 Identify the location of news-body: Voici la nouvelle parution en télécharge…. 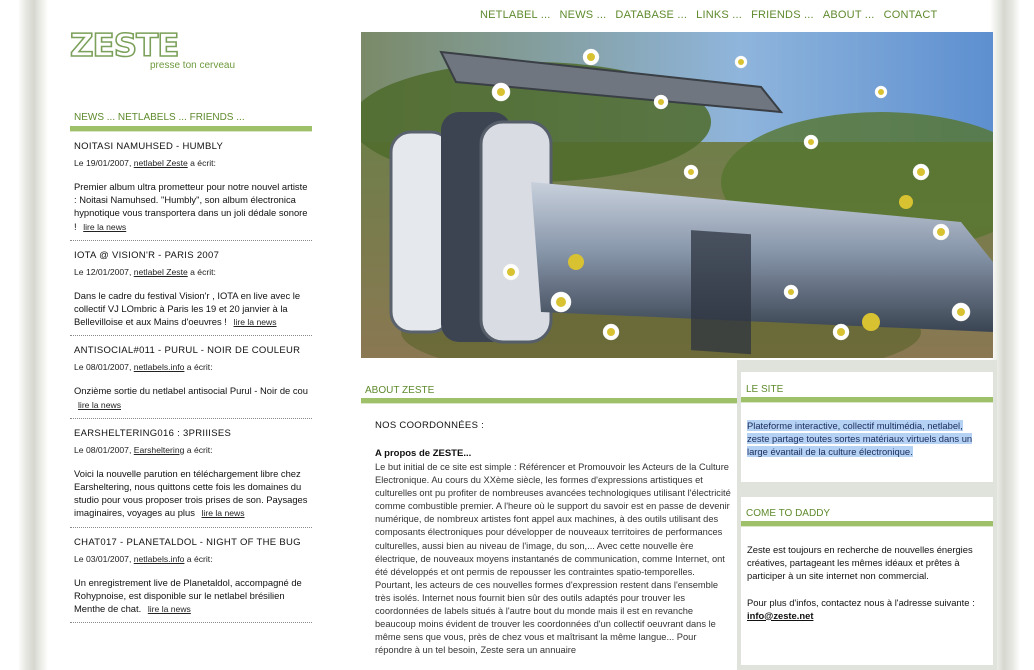
(191, 495).